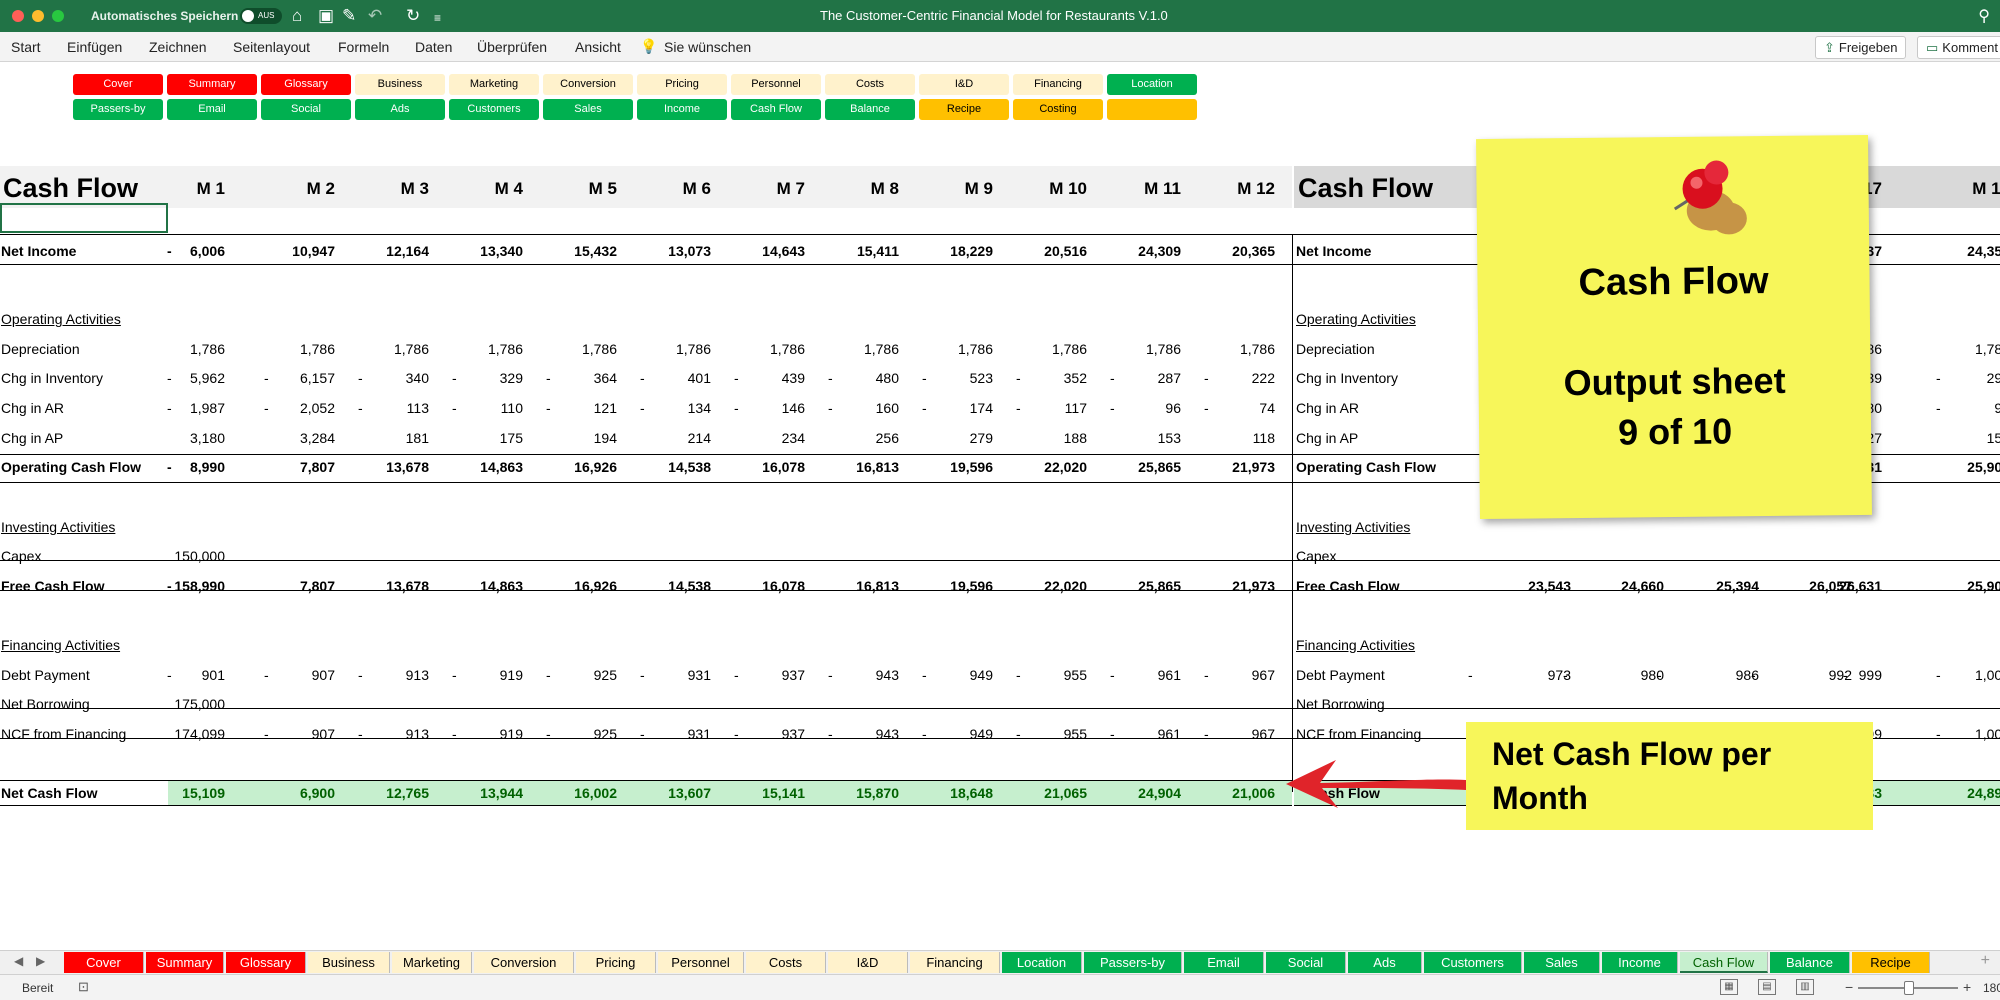  Describe the element at coordinates (572, 438) in the screenshot. I see `cell-value: 194` at that location.